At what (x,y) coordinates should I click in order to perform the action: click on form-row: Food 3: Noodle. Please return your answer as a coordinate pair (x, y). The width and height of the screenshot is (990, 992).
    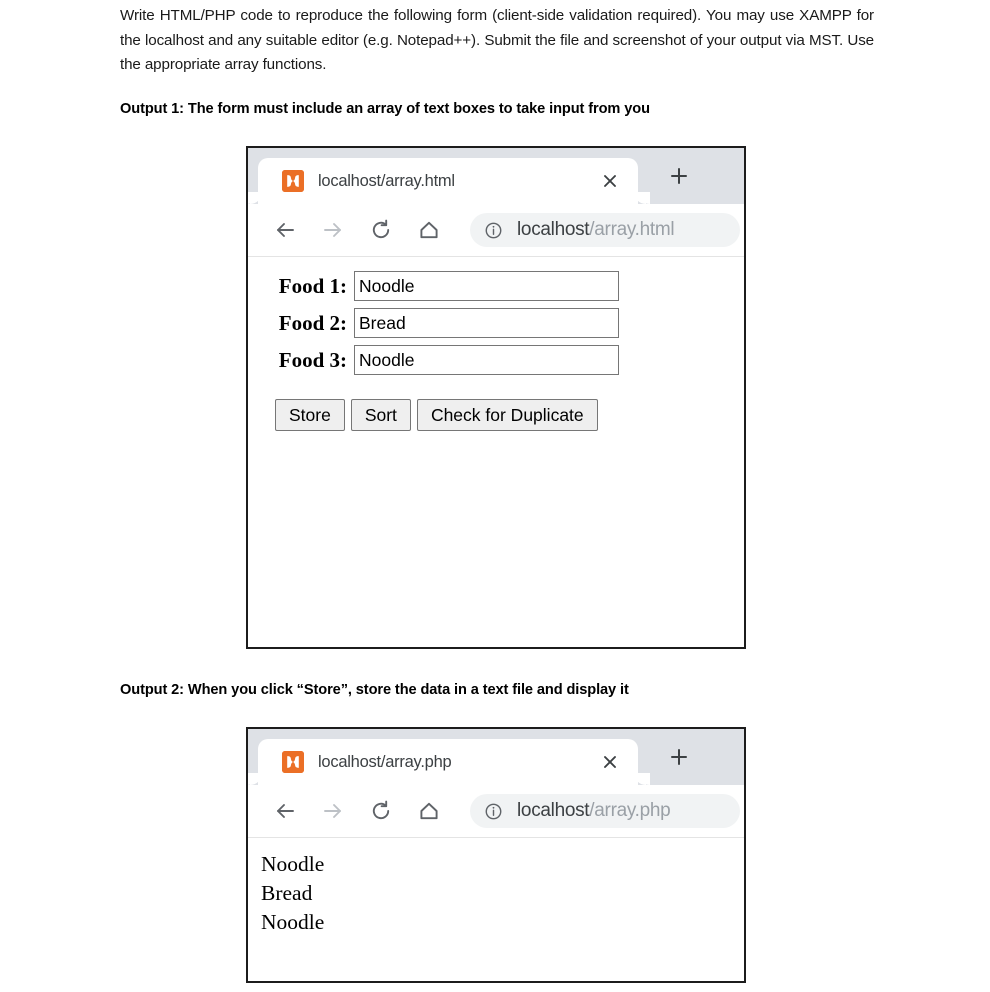
    Looking at the image, I should click on (503, 360).